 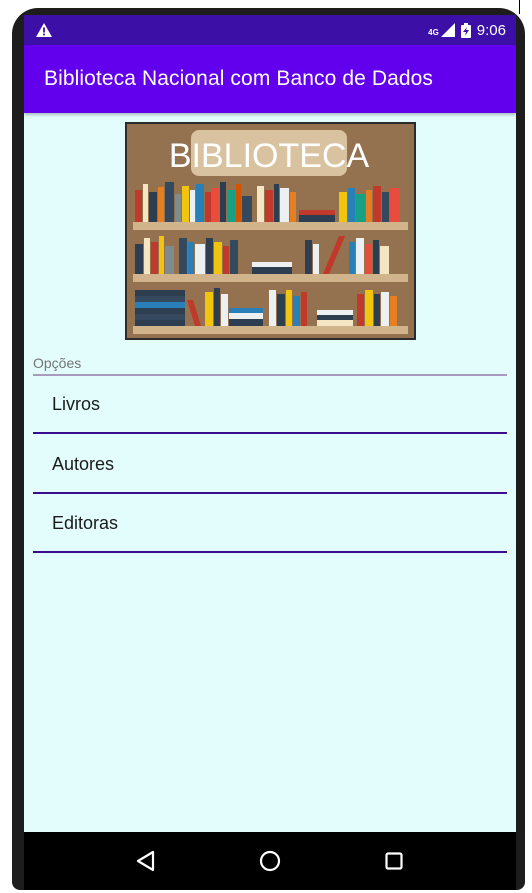 I want to click on library-image: BIBLIOTECA, so click(x=270, y=231).